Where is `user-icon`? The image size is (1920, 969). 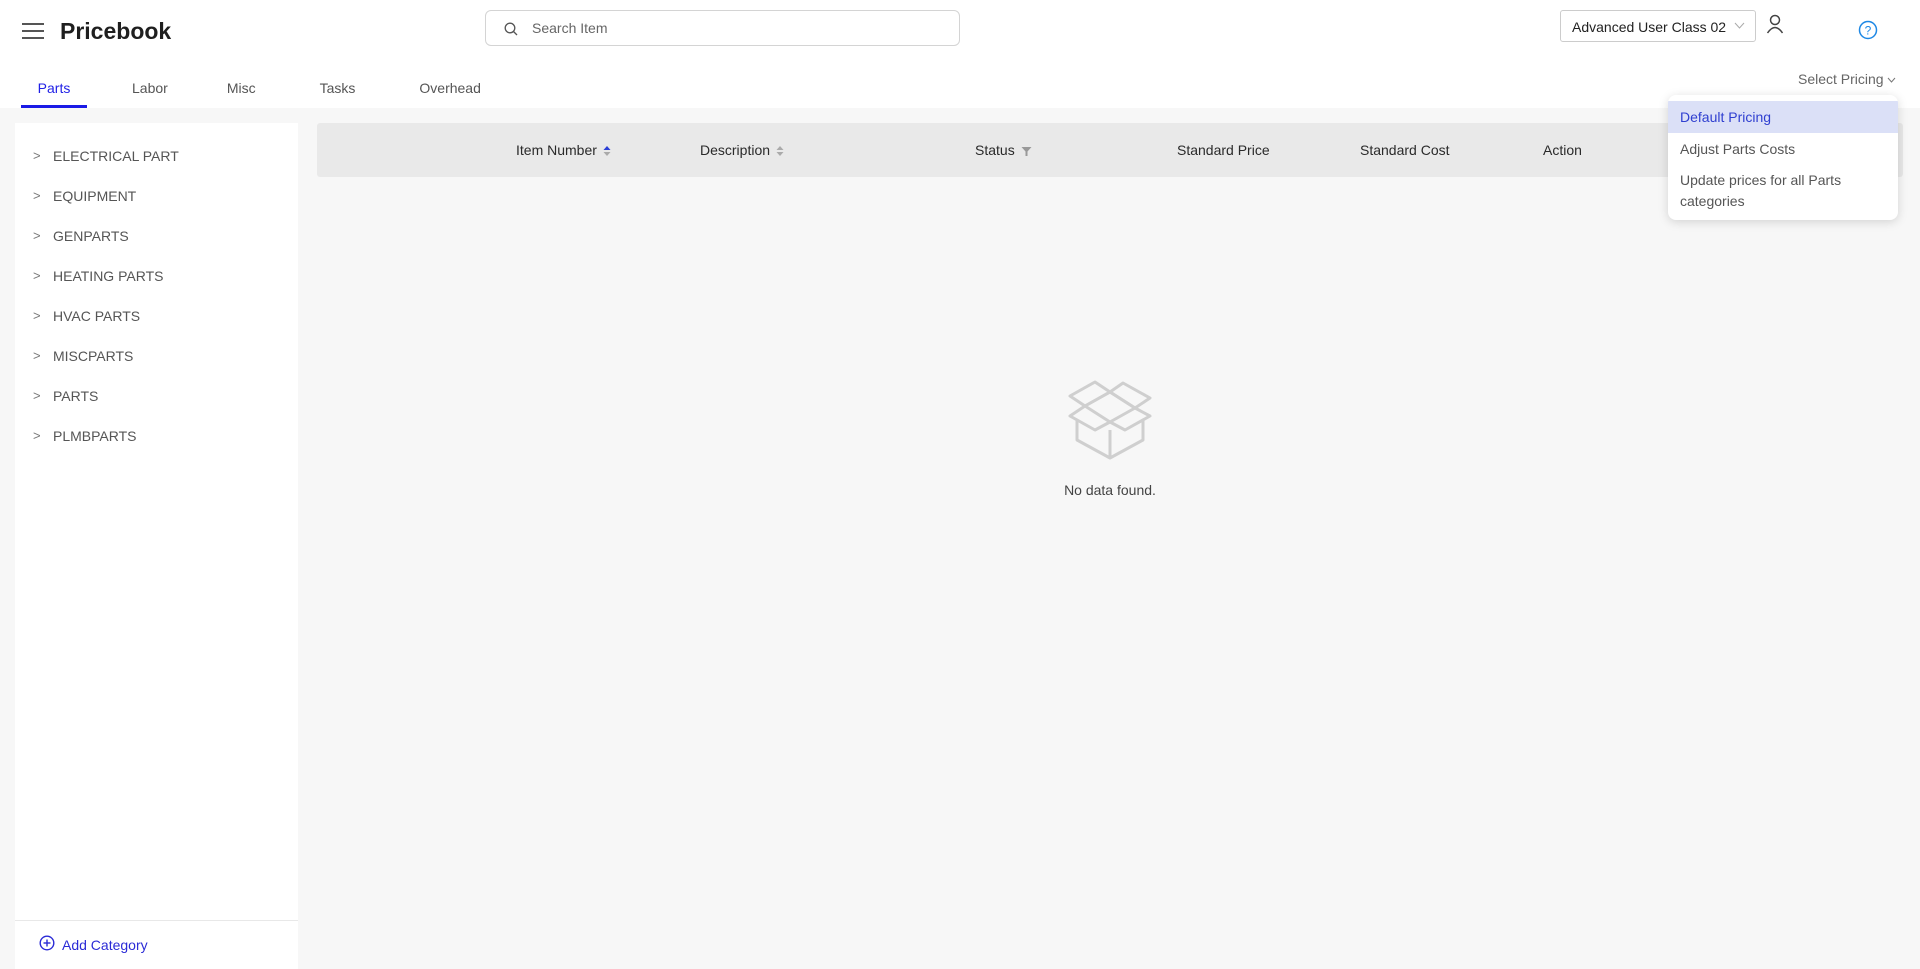
user-icon is located at coordinates (1775, 24).